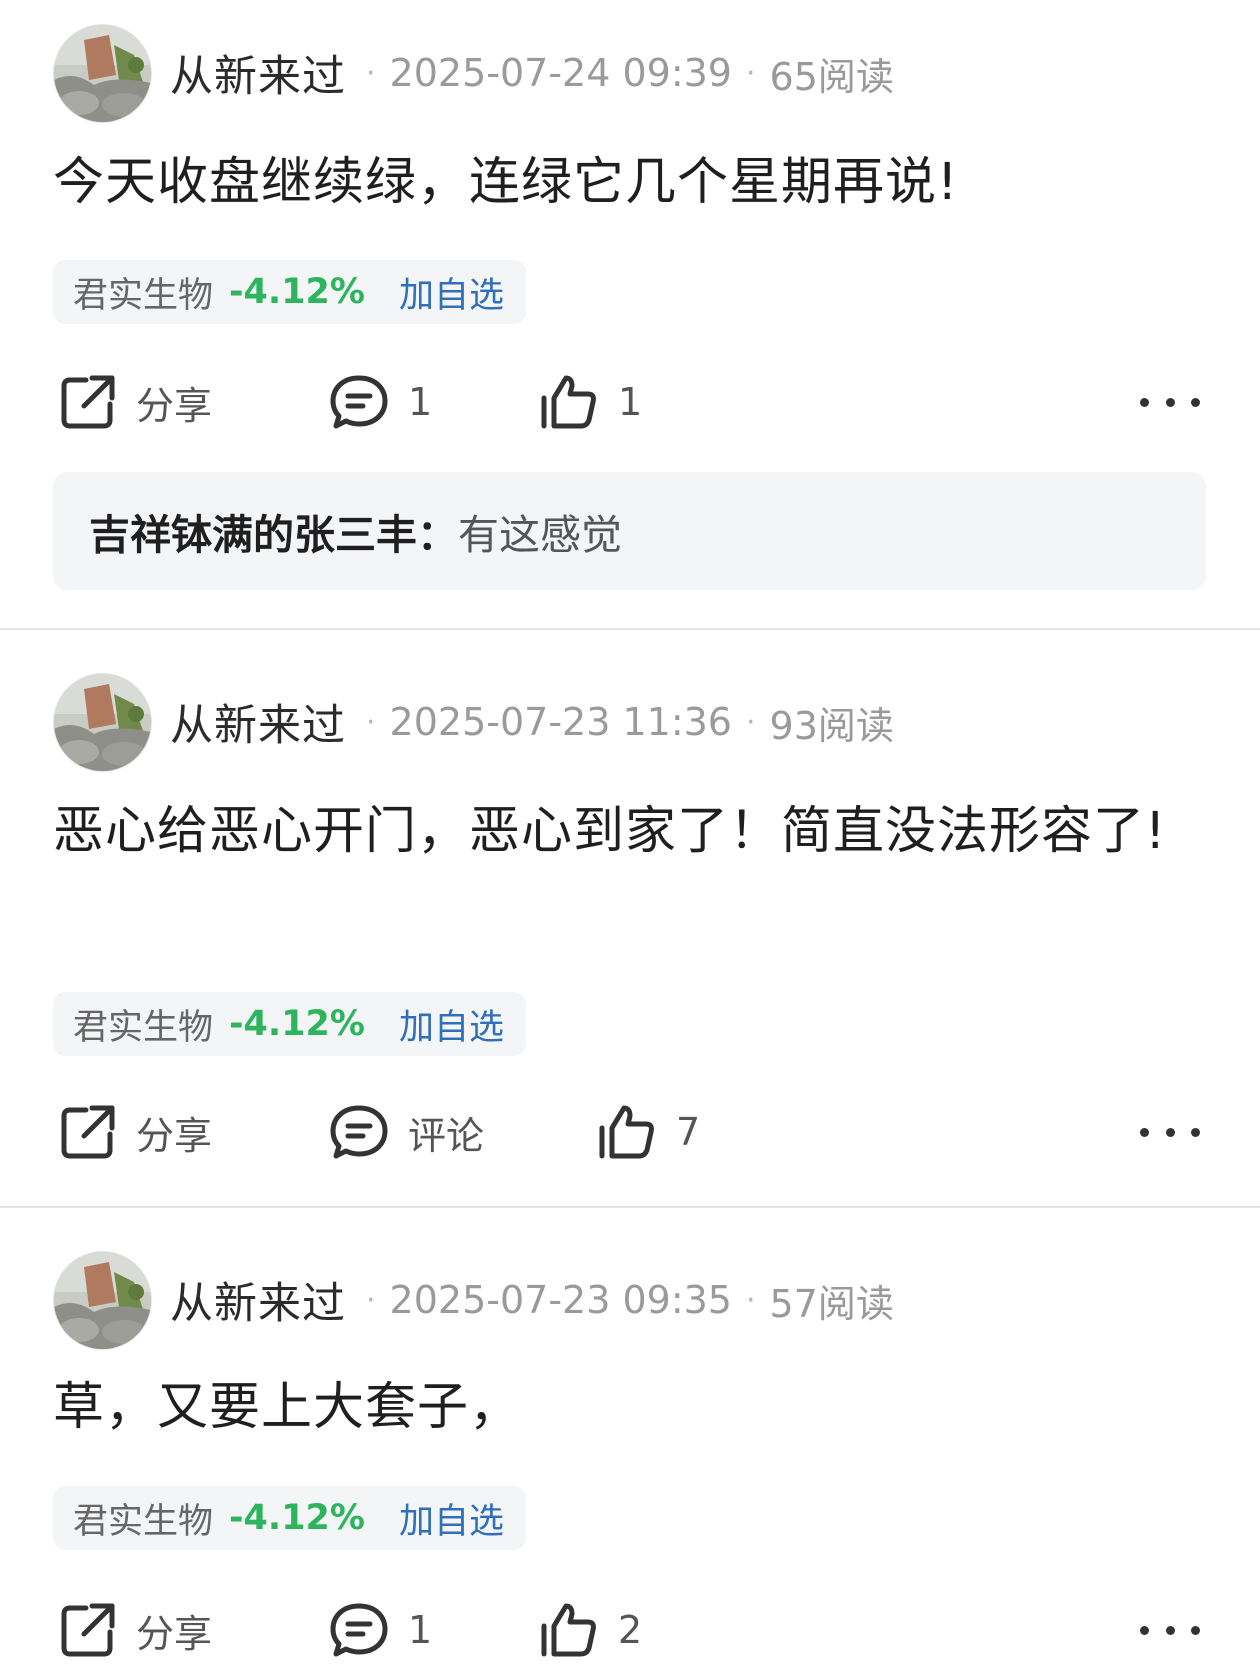 The width and height of the screenshot is (1260, 1670). I want to click on read-count: 57阅读, so click(831, 1303).